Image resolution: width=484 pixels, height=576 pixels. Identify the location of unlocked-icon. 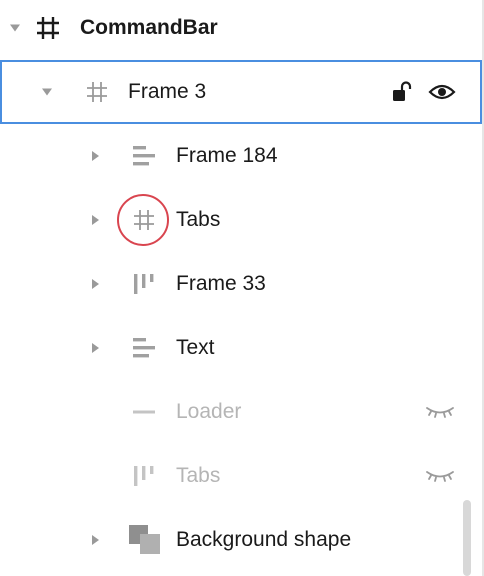
(402, 92).